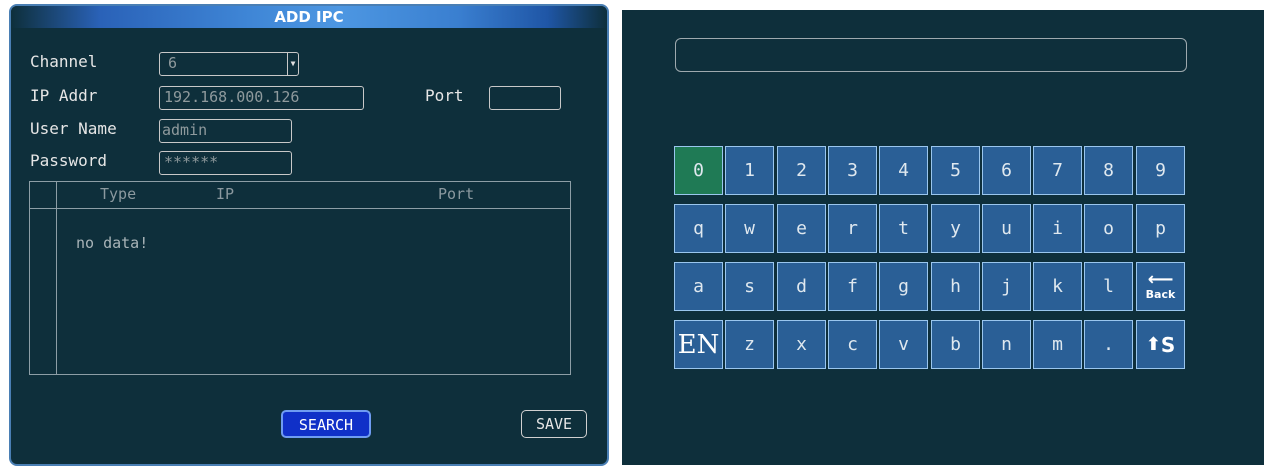 This screenshot has width=1264, height=466. What do you see at coordinates (930, 347) in the screenshot?
I see `keyboard-row: EN z x c v b n m. ⬆ S` at bounding box center [930, 347].